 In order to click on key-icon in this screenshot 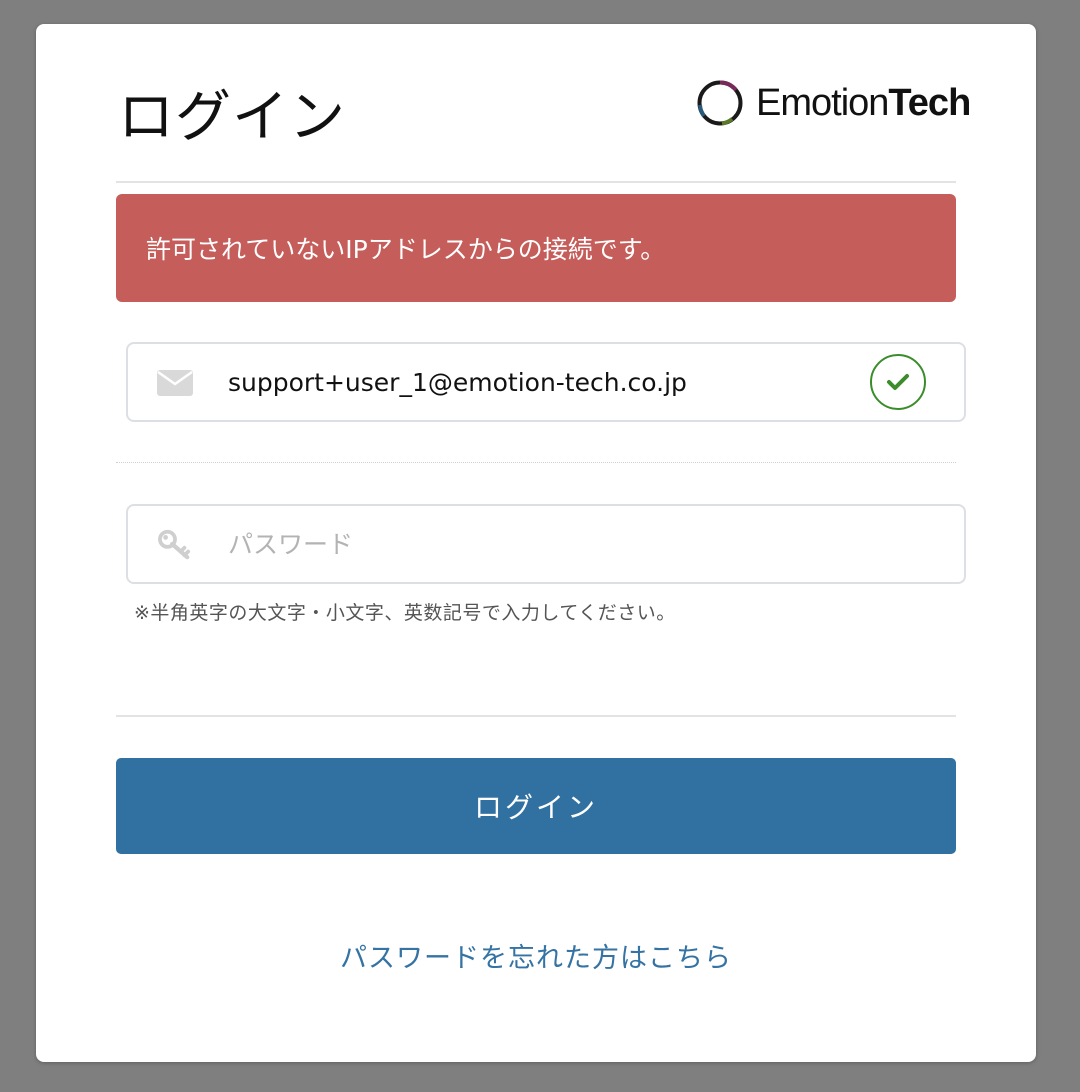, I will do `click(174, 544)`.